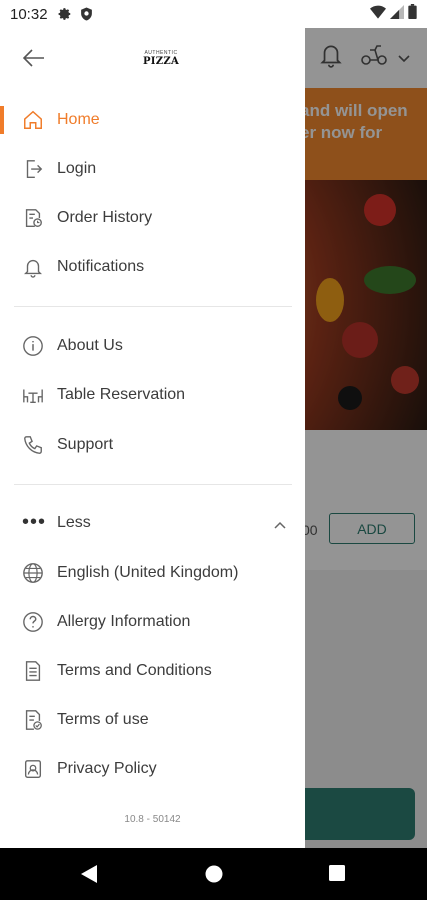 Image resolution: width=427 pixels, height=900 pixels. What do you see at coordinates (86, 14) in the screenshot?
I see `shield-icon` at bounding box center [86, 14].